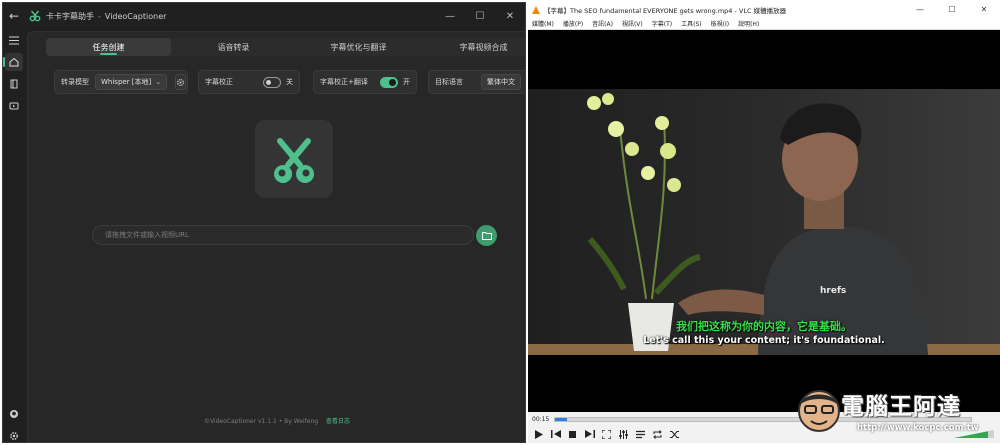  What do you see at coordinates (510, 16) in the screenshot?
I see `close-button: ✕` at bounding box center [510, 16].